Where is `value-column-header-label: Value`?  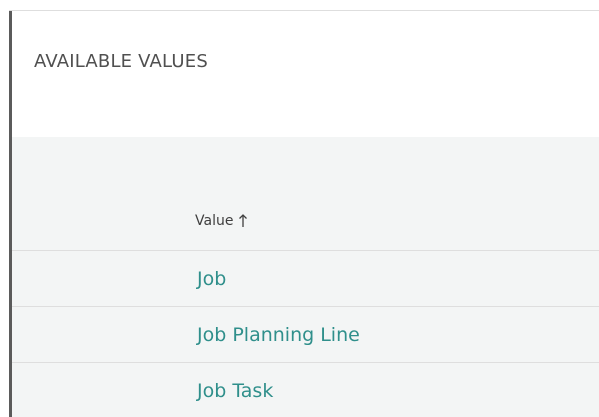
value-column-header-label: Value is located at coordinates (214, 221).